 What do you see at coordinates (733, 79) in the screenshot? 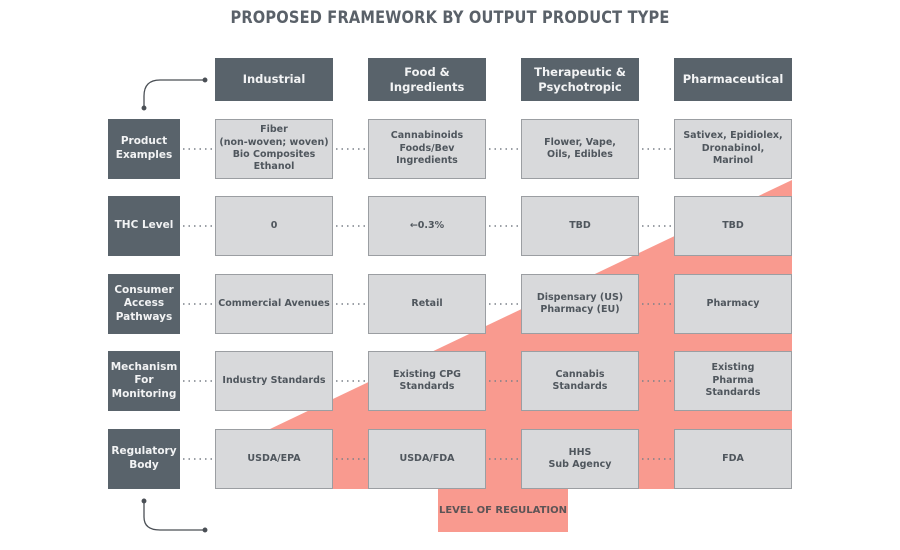
I see `column-header-pharmaceutical: Pharmaceutical` at bounding box center [733, 79].